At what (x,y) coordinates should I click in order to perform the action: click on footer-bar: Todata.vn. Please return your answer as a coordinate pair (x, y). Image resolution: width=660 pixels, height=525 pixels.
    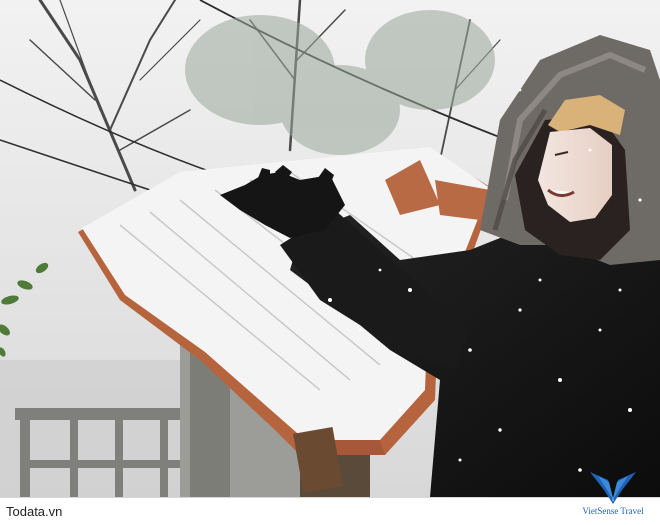
    Looking at the image, I should click on (330, 511).